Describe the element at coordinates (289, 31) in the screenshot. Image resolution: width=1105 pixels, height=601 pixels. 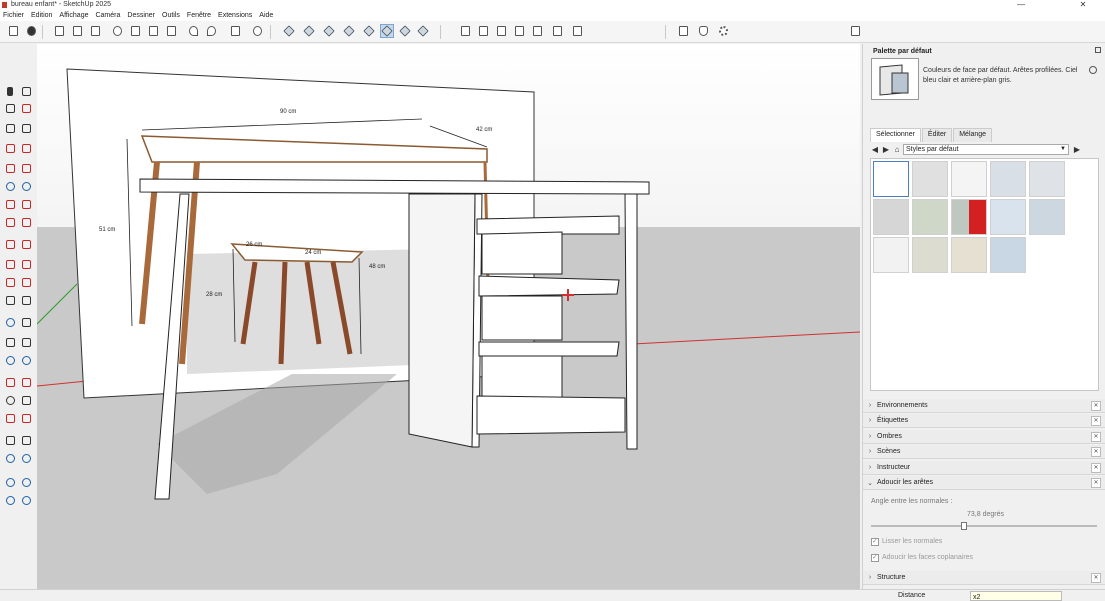
I see `xray-style-icon` at that location.